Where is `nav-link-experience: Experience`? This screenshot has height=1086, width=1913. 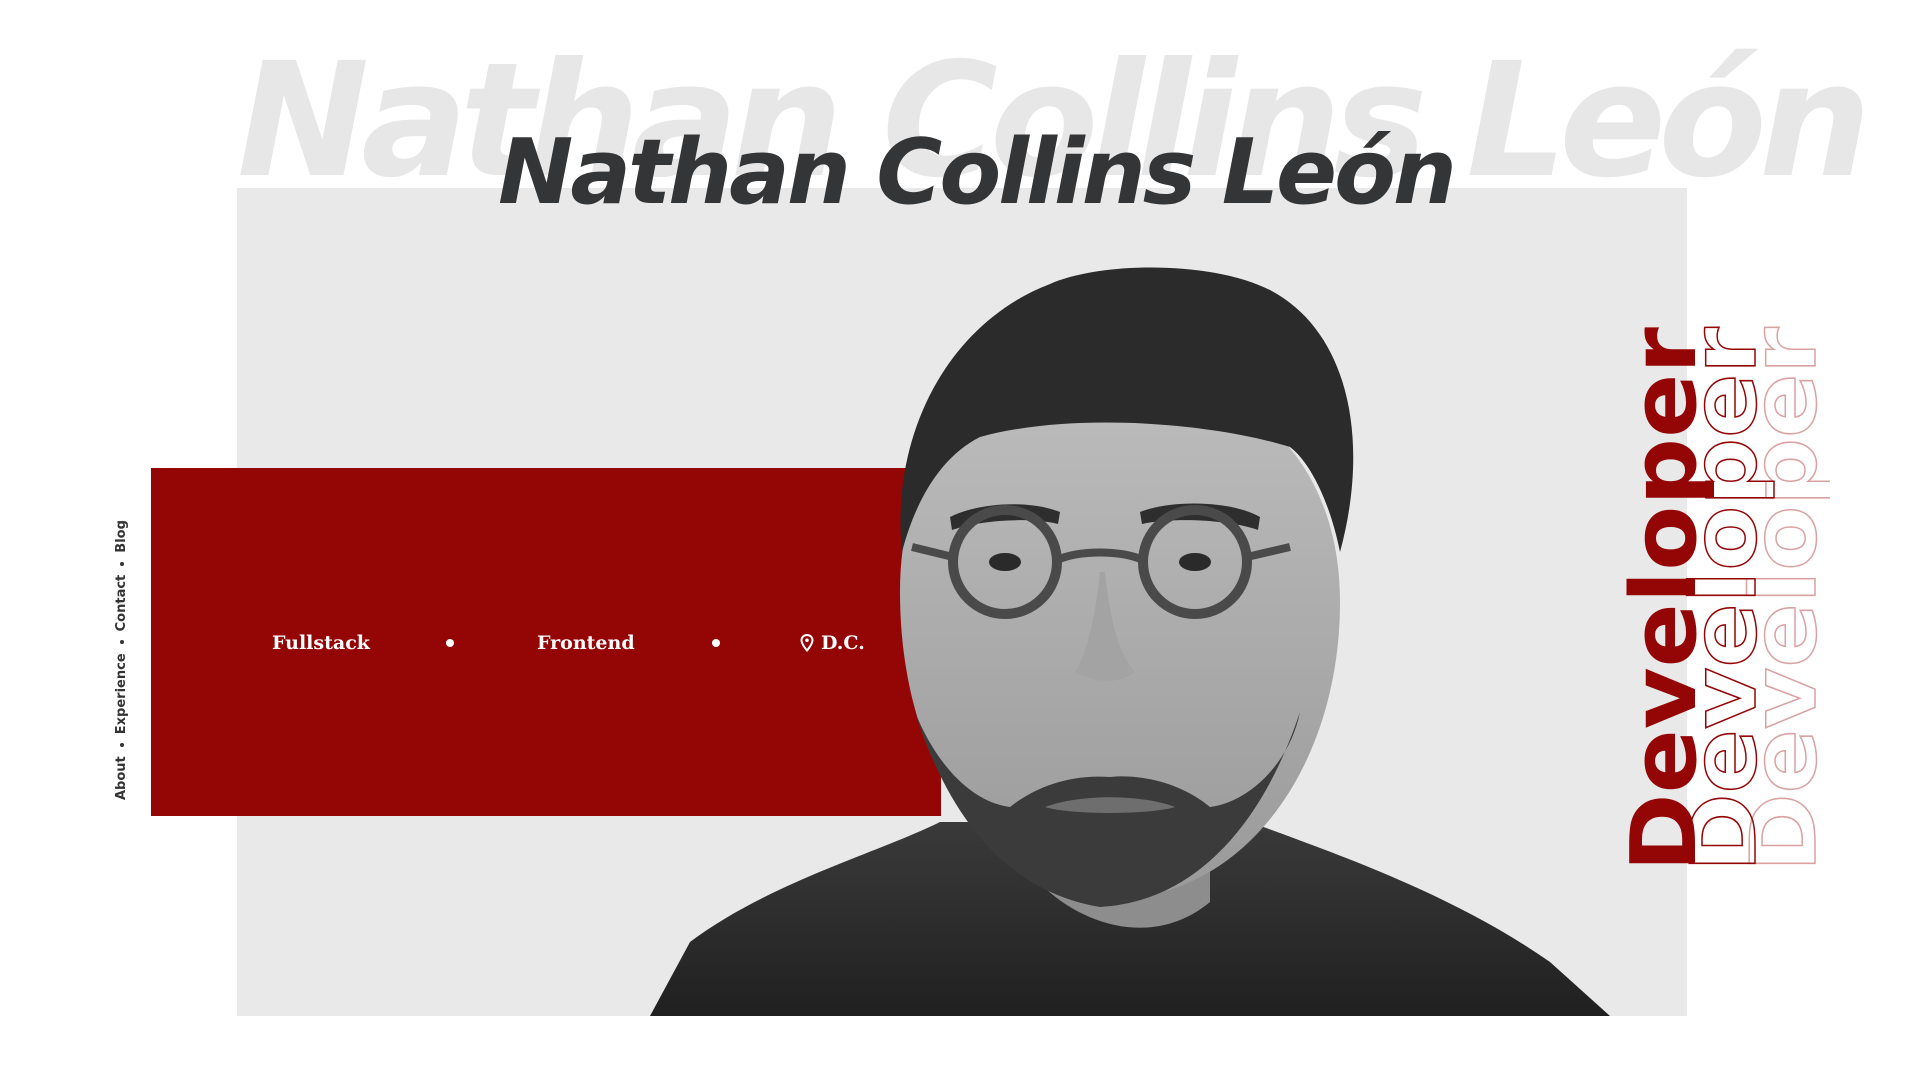
nav-link-experience: Experience is located at coordinates (121, 693).